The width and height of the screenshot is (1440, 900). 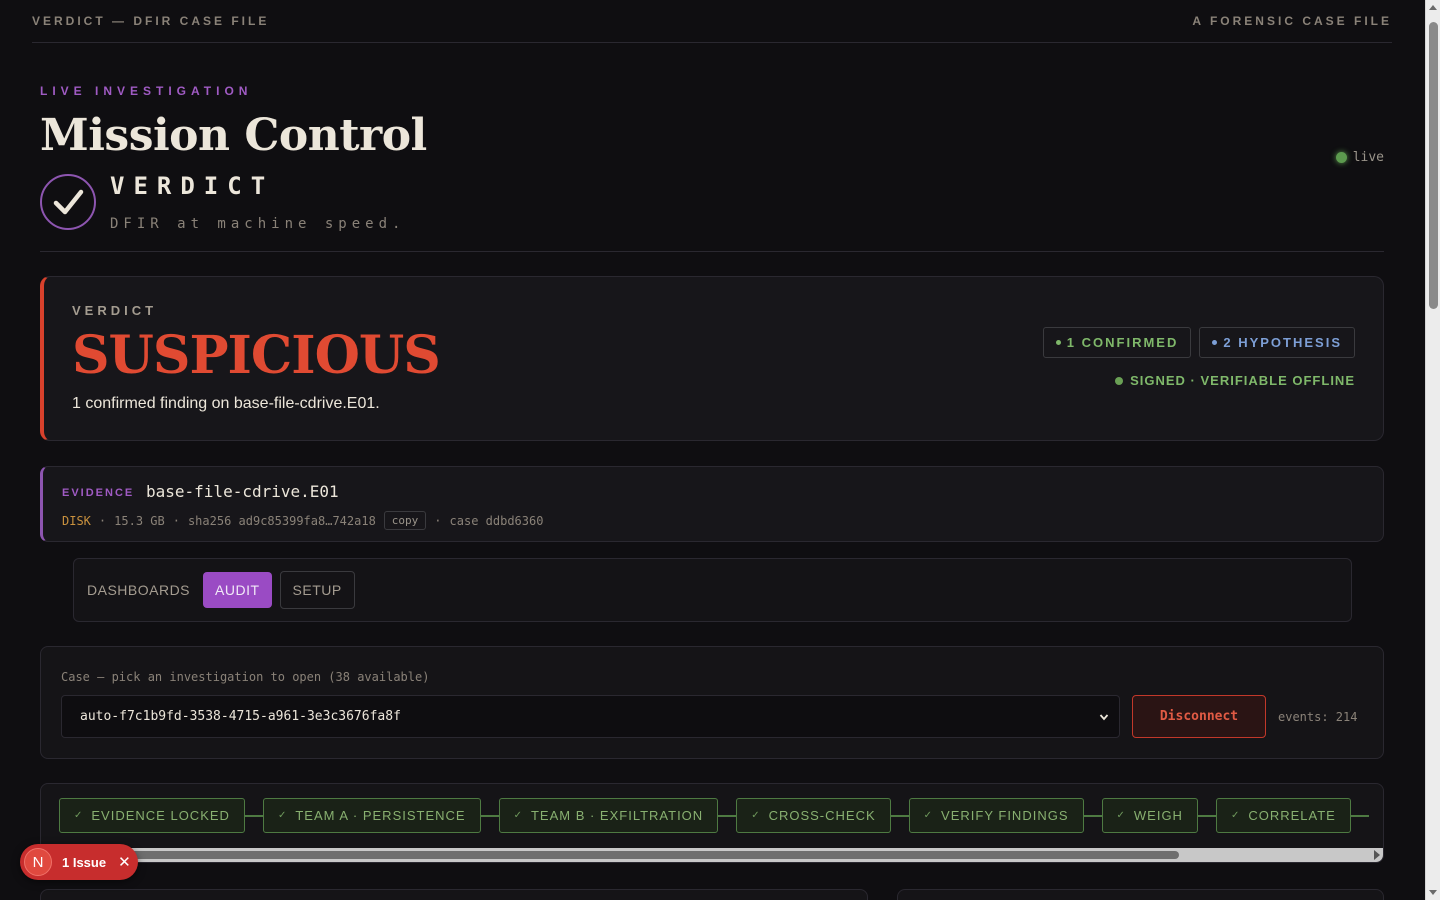 What do you see at coordinates (1377, 855) in the screenshot?
I see `scroll-right-icon` at bounding box center [1377, 855].